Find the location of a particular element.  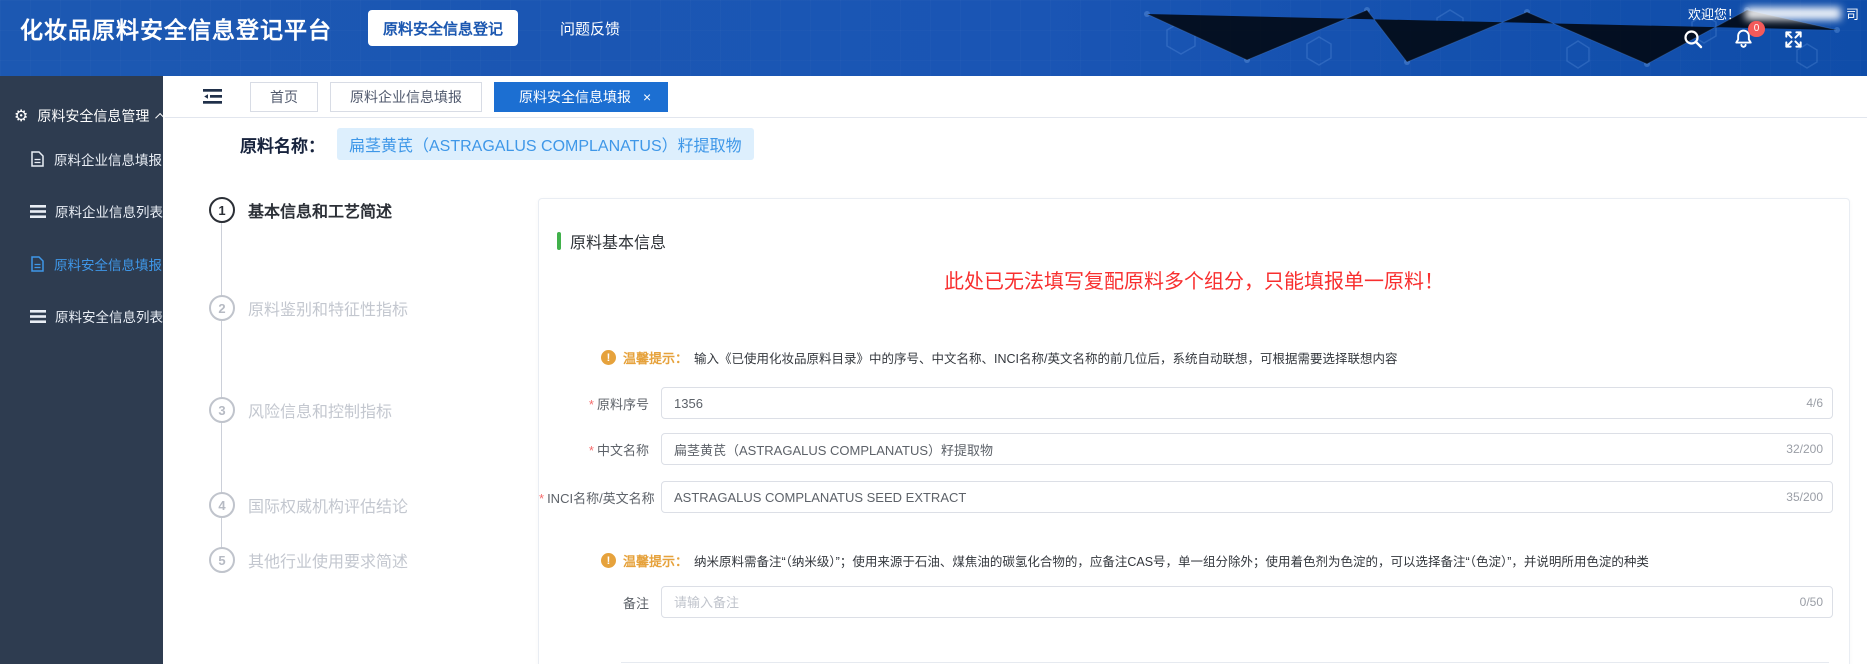

sidebar-item-safety-info-list: 原料安全信息列表 is located at coordinates (96, 316).